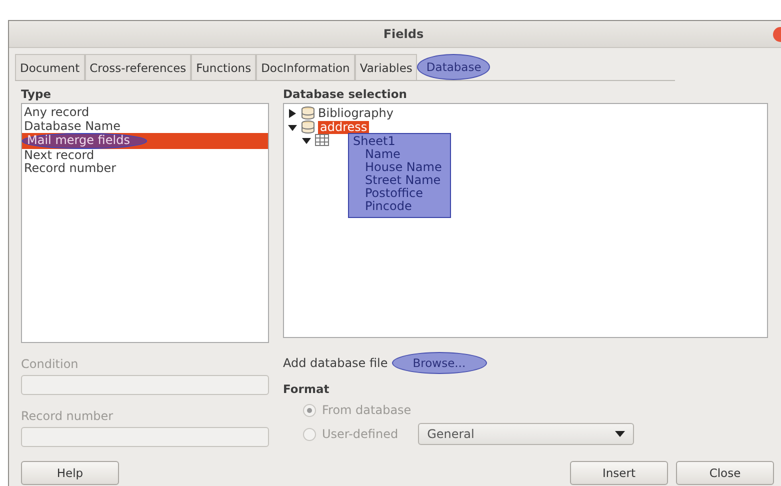  Describe the element at coordinates (386, 67) in the screenshot. I see `tab: Variables` at that location.